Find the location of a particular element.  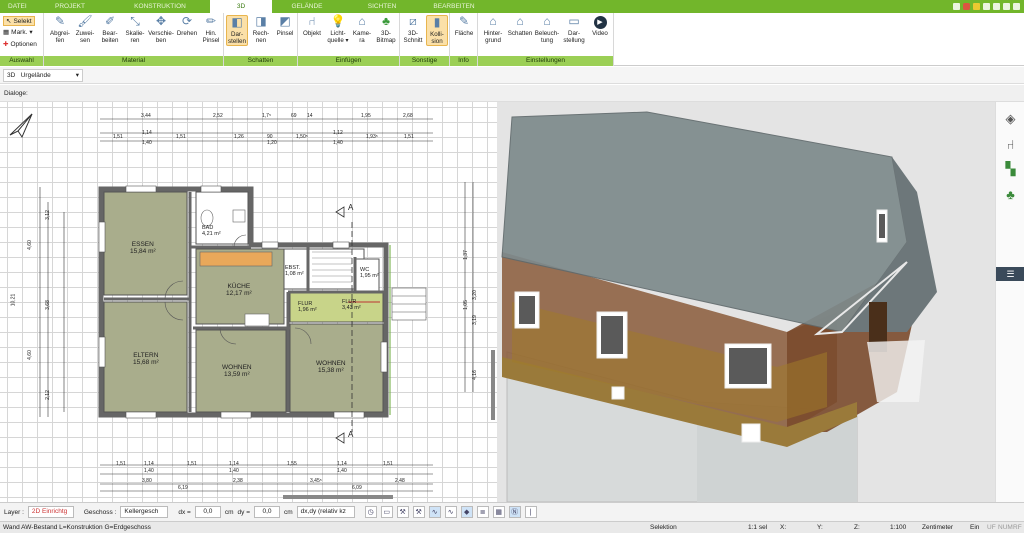

group-sonstige: ⧄ 3D- Schnitt ▮ Kolli- sion Sonstige is located at coordinates (425, 39).